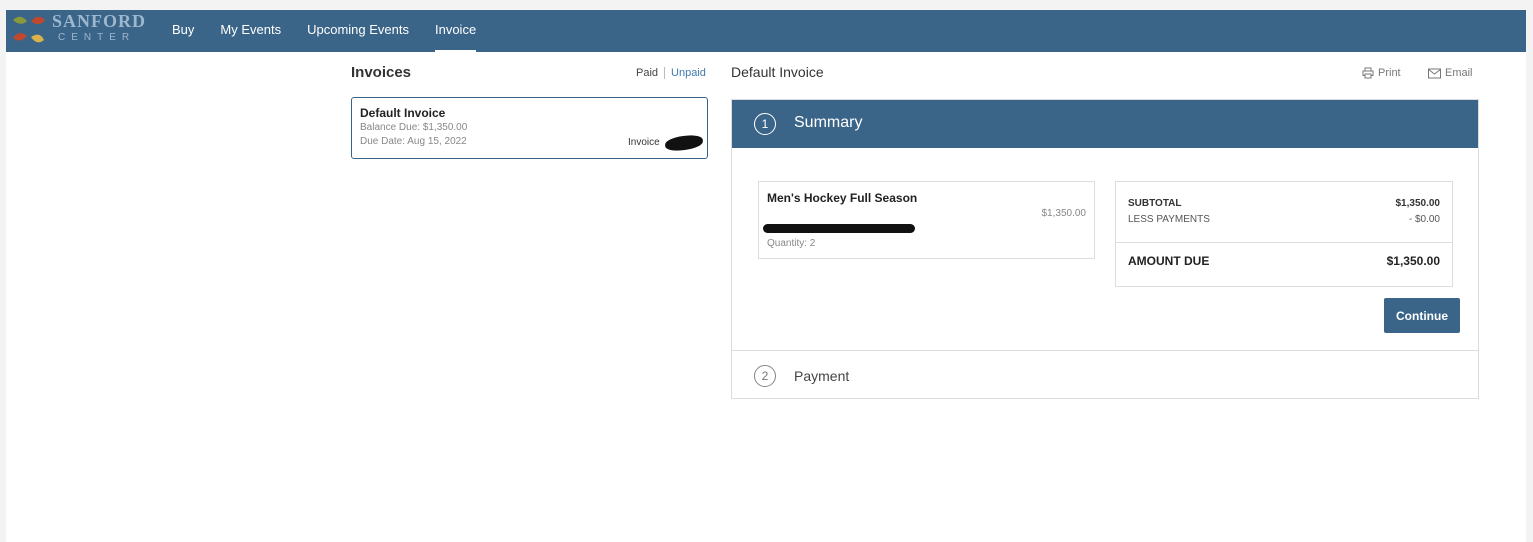 The image size is (1533, 542). I want to click on summary-step-header: 1 Summary, so click(1105, 124).